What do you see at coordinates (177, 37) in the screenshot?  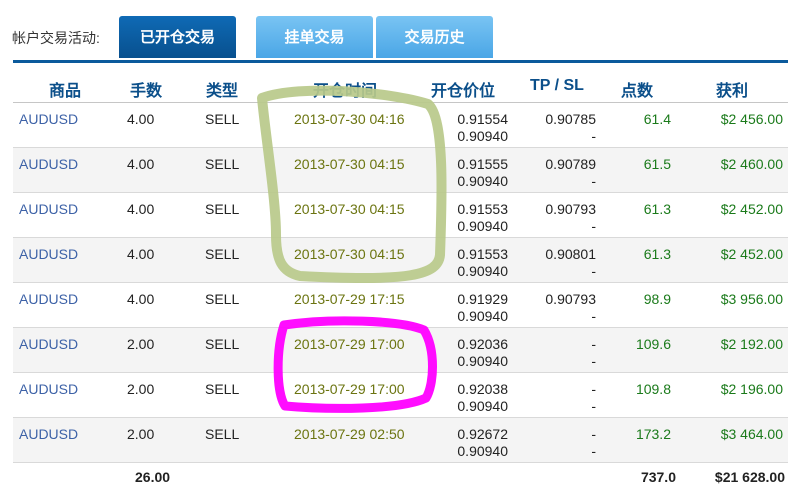 I see `tab-open-trades: 已开仓交易` at bounding box center [177, 37].